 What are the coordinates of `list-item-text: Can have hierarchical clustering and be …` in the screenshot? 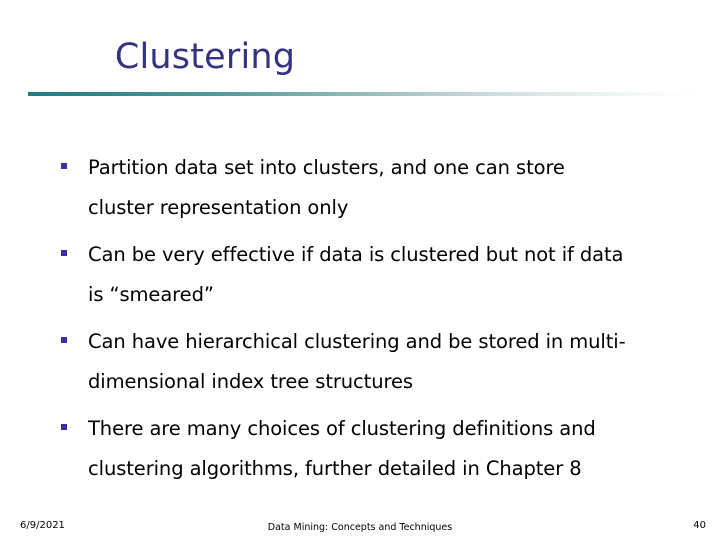 It's located at (357, 361).